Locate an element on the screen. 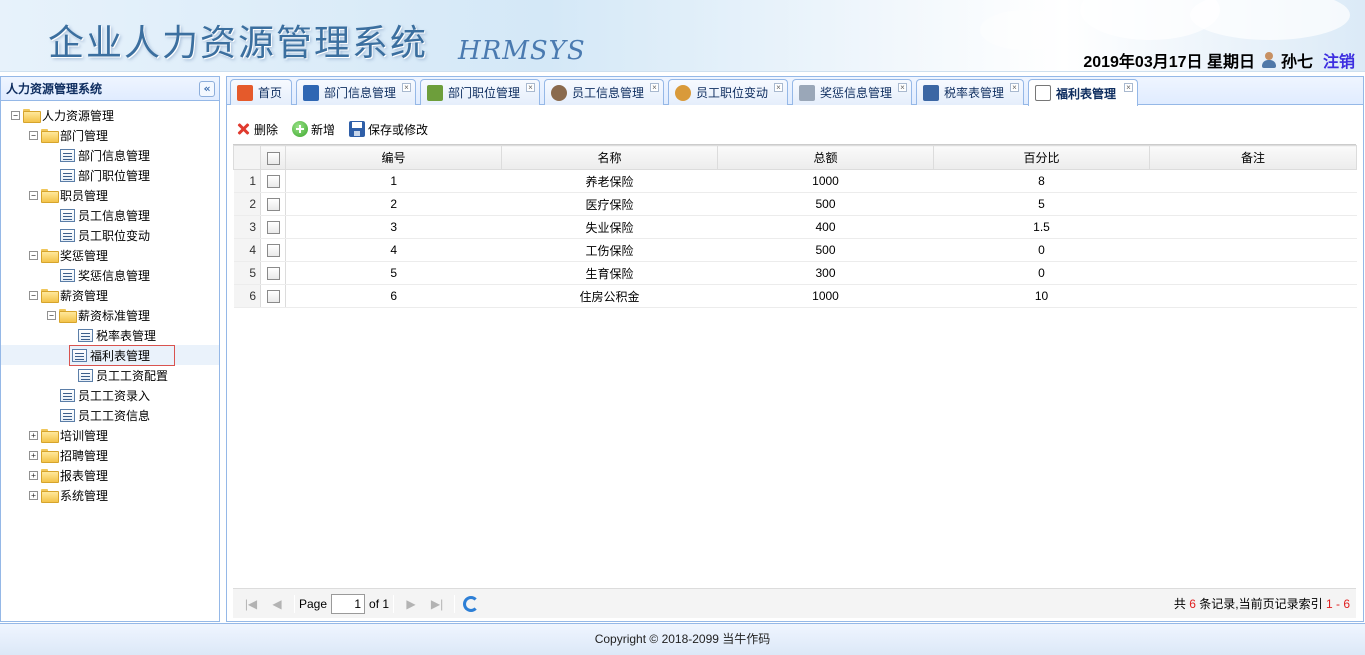  table-row: 1 1 养老保险 1000 8 is located at coordinates (795, 181).